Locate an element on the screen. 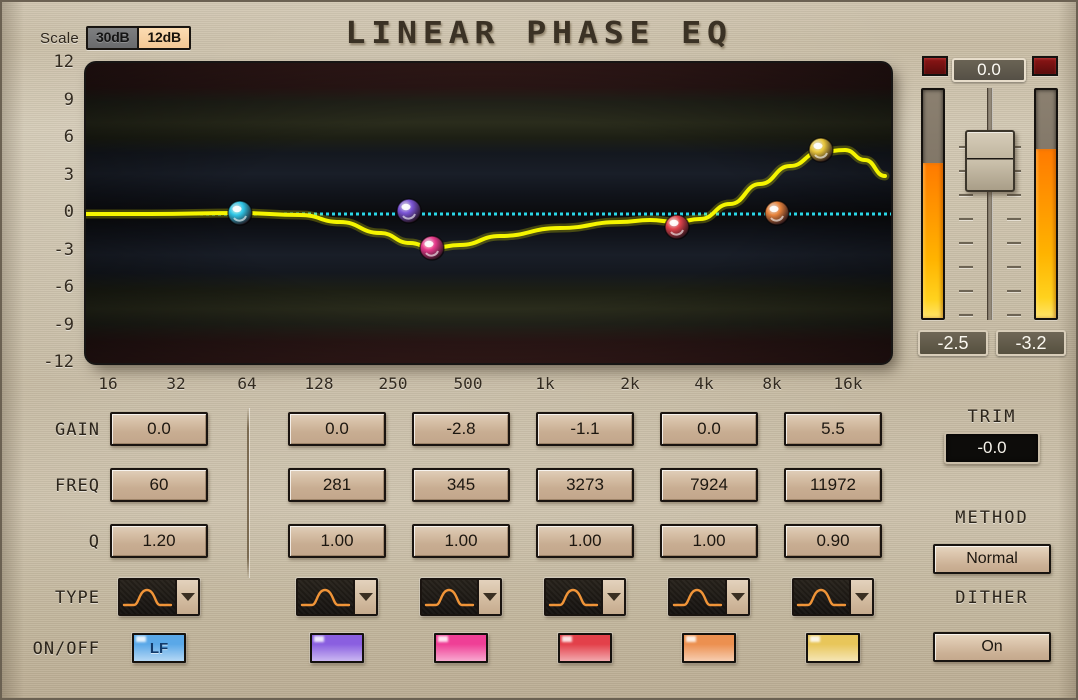  clip-led-right is located at coordinates (1045, 66).